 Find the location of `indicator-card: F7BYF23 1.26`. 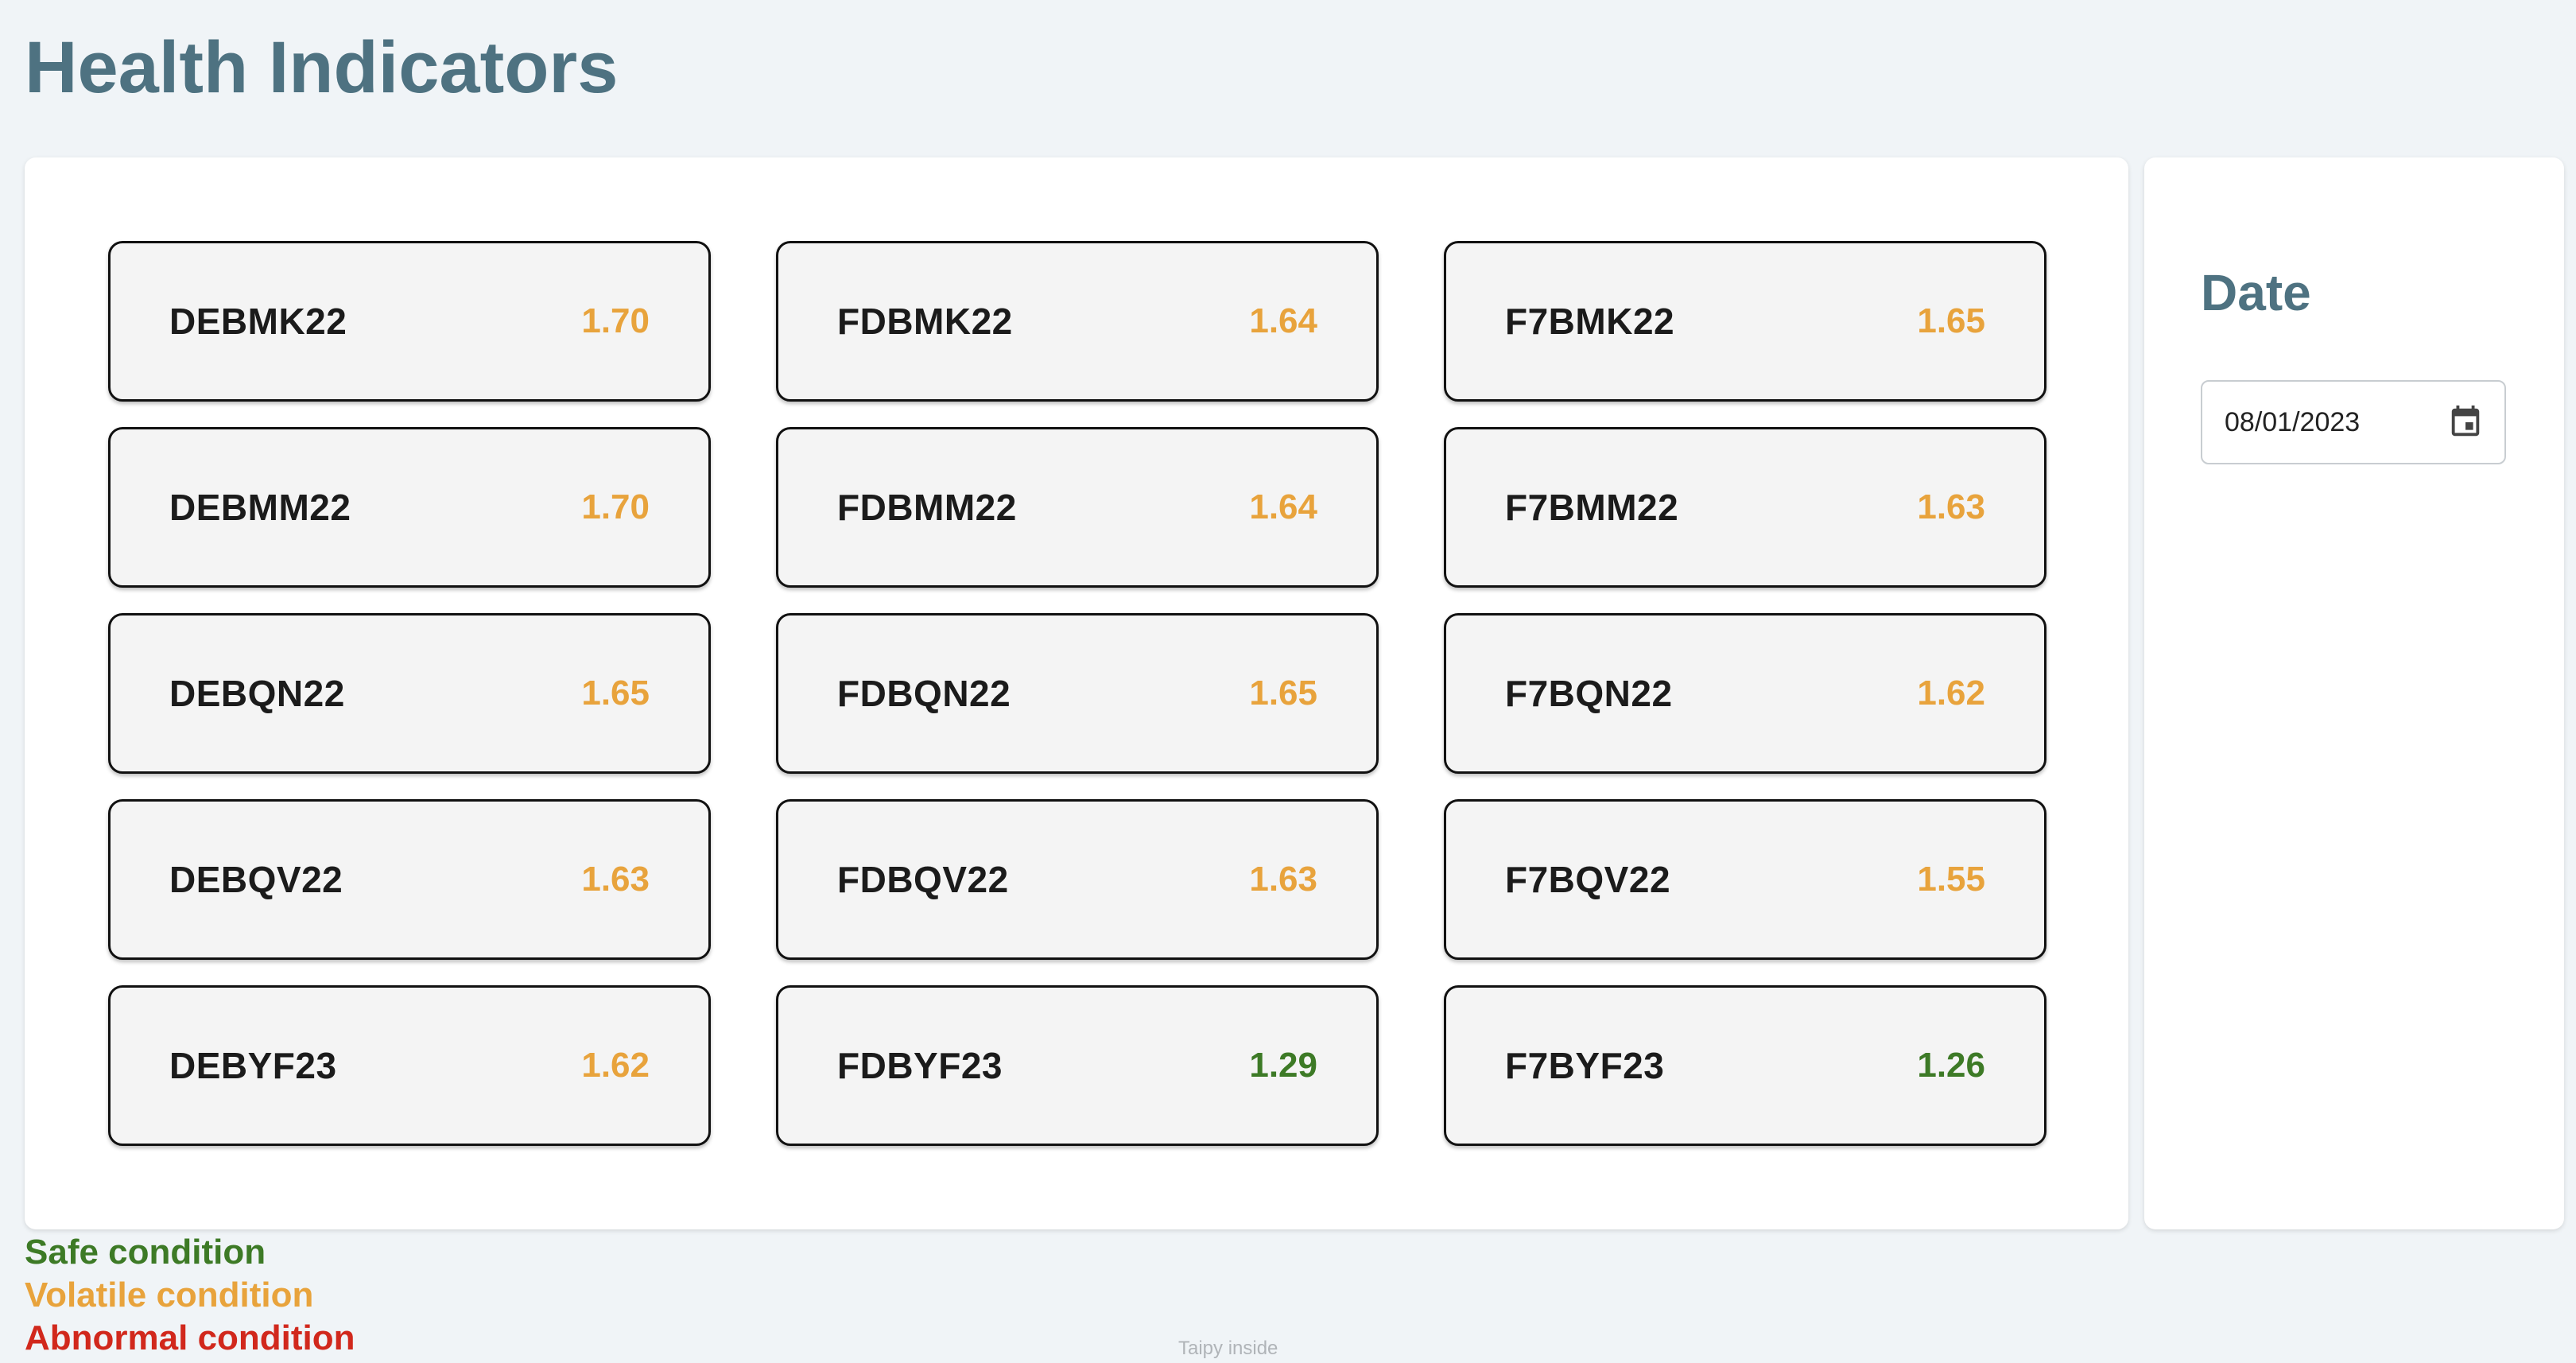

indicator-card: F7BYF23 1.26 is located at coordinates (1745, 1065).